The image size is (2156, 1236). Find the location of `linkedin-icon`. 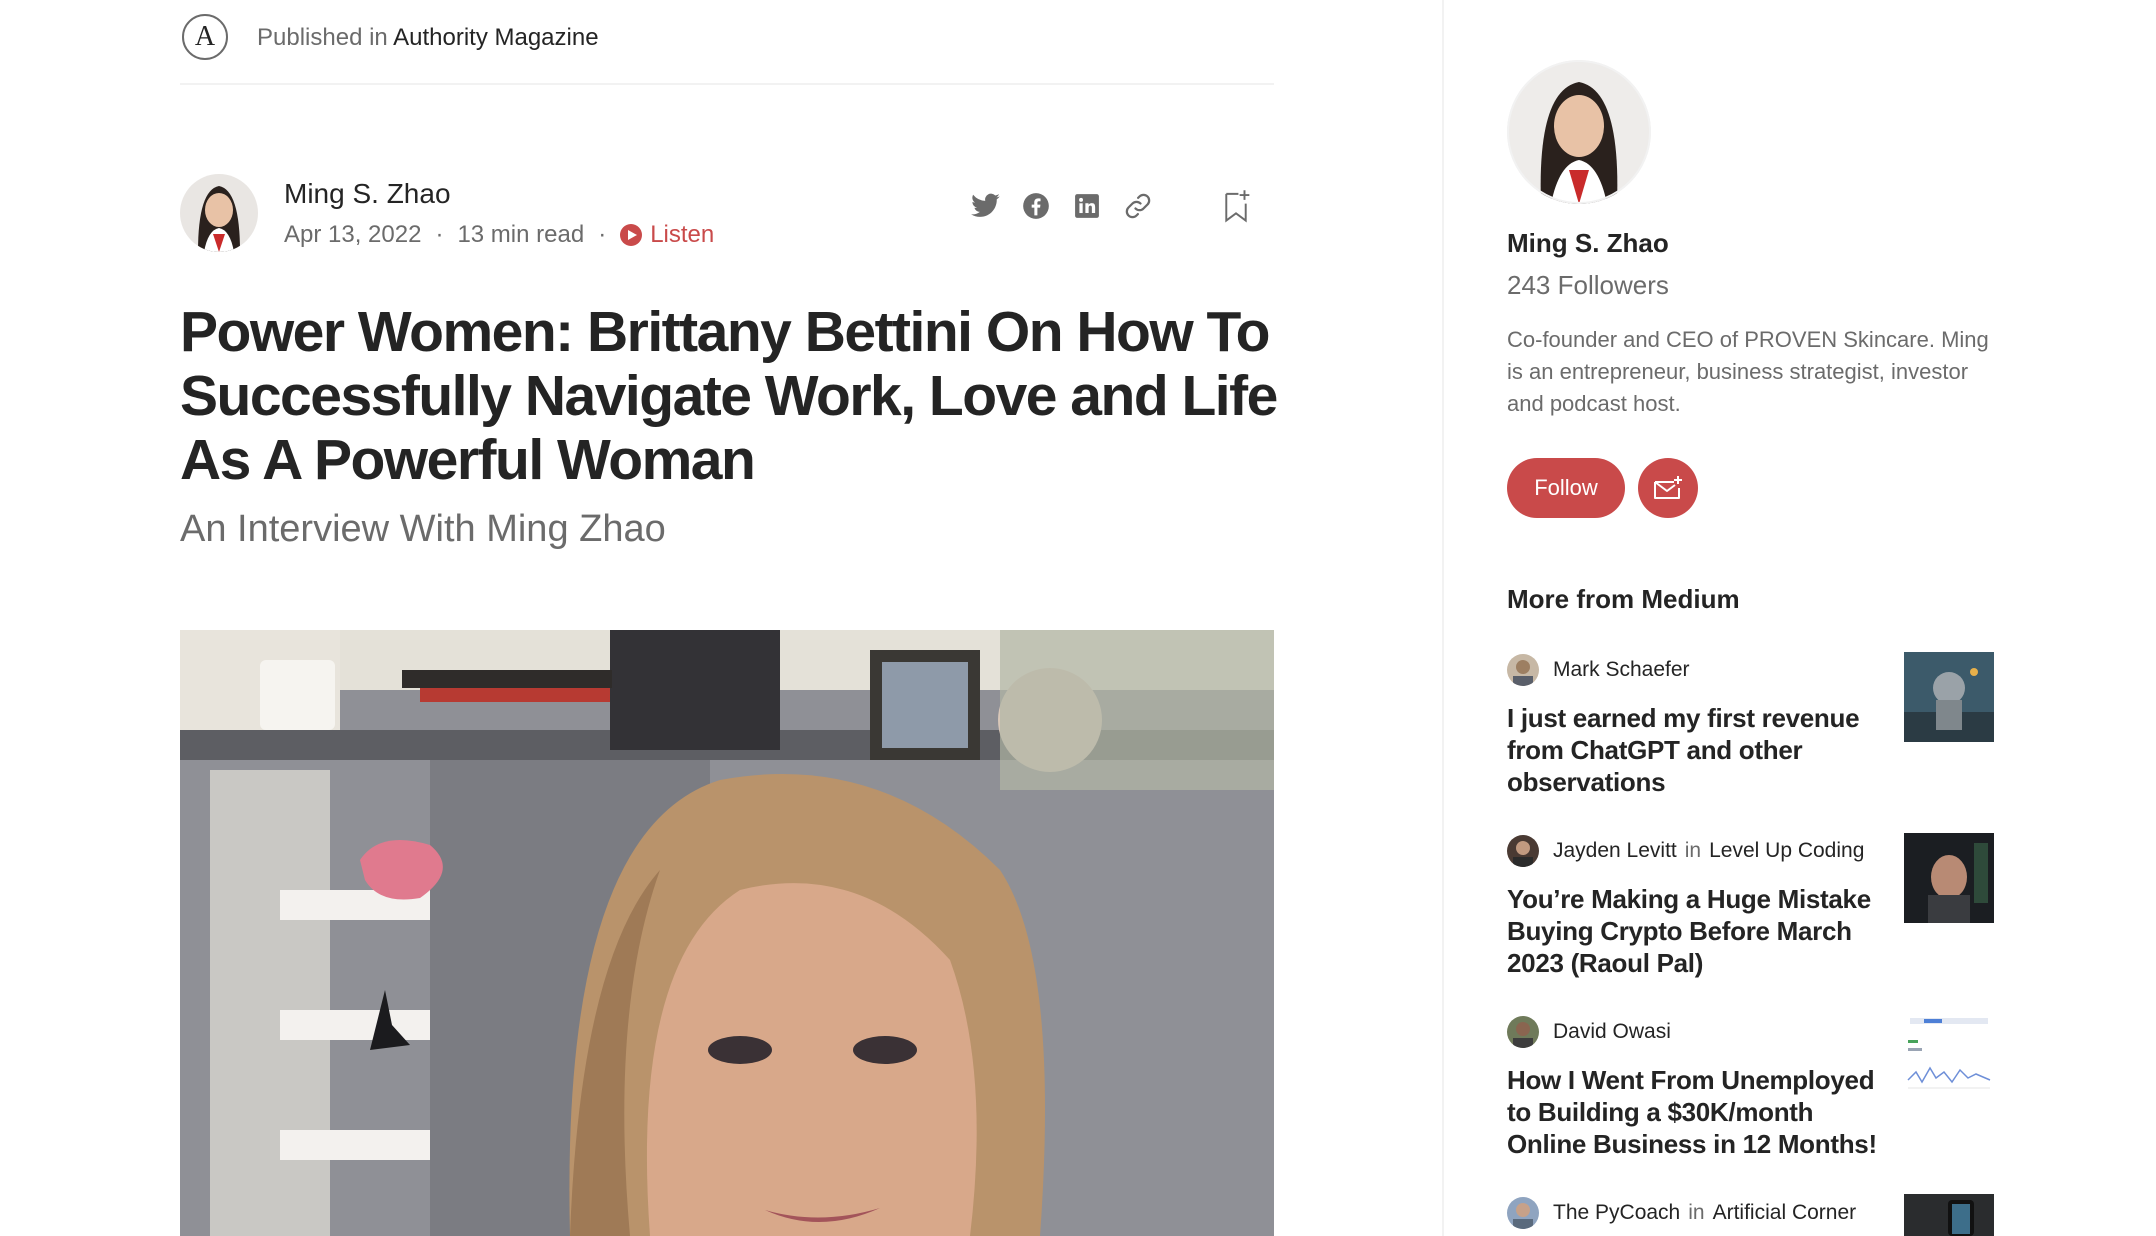

linkedin-icon is located at coordinates (1087, 206).